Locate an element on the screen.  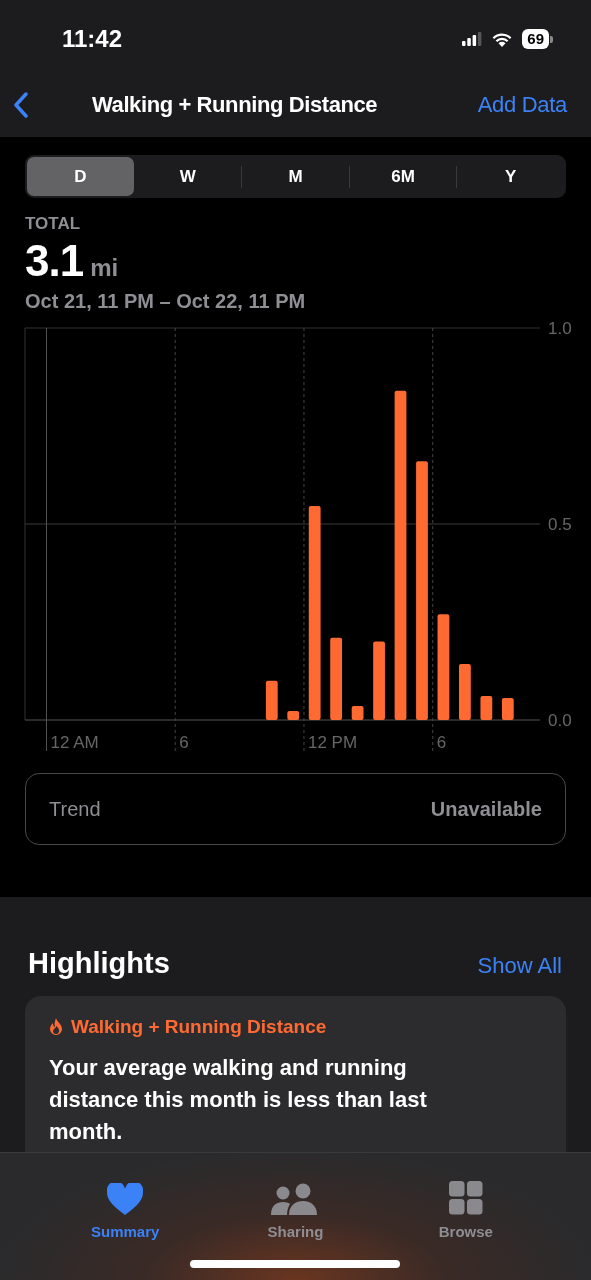
y-tick-label: 0.5 is located at coordinates (560, 524).